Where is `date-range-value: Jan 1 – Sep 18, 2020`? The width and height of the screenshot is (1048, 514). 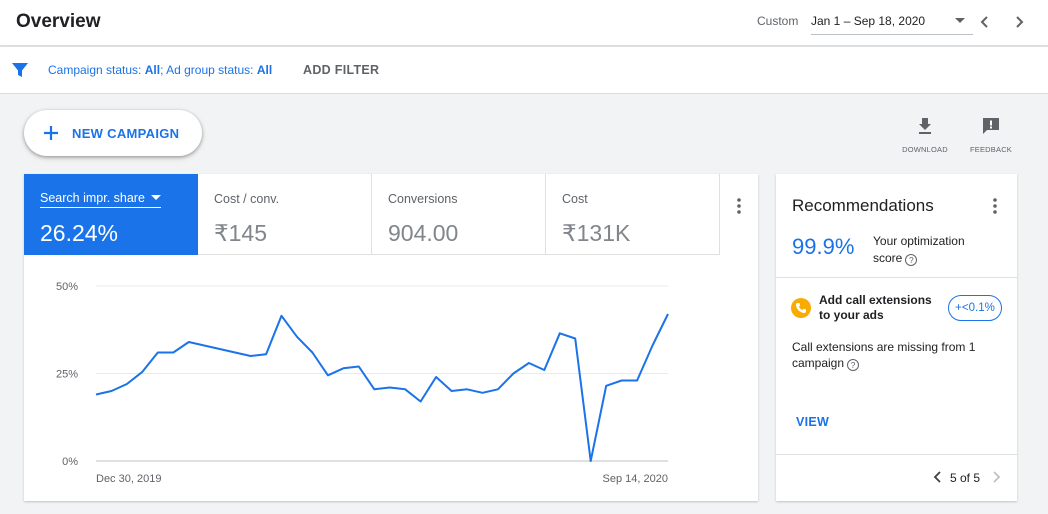
date-range-value: Jan 1 – Sep 18, 2020 is located at coordinates (868, 21).